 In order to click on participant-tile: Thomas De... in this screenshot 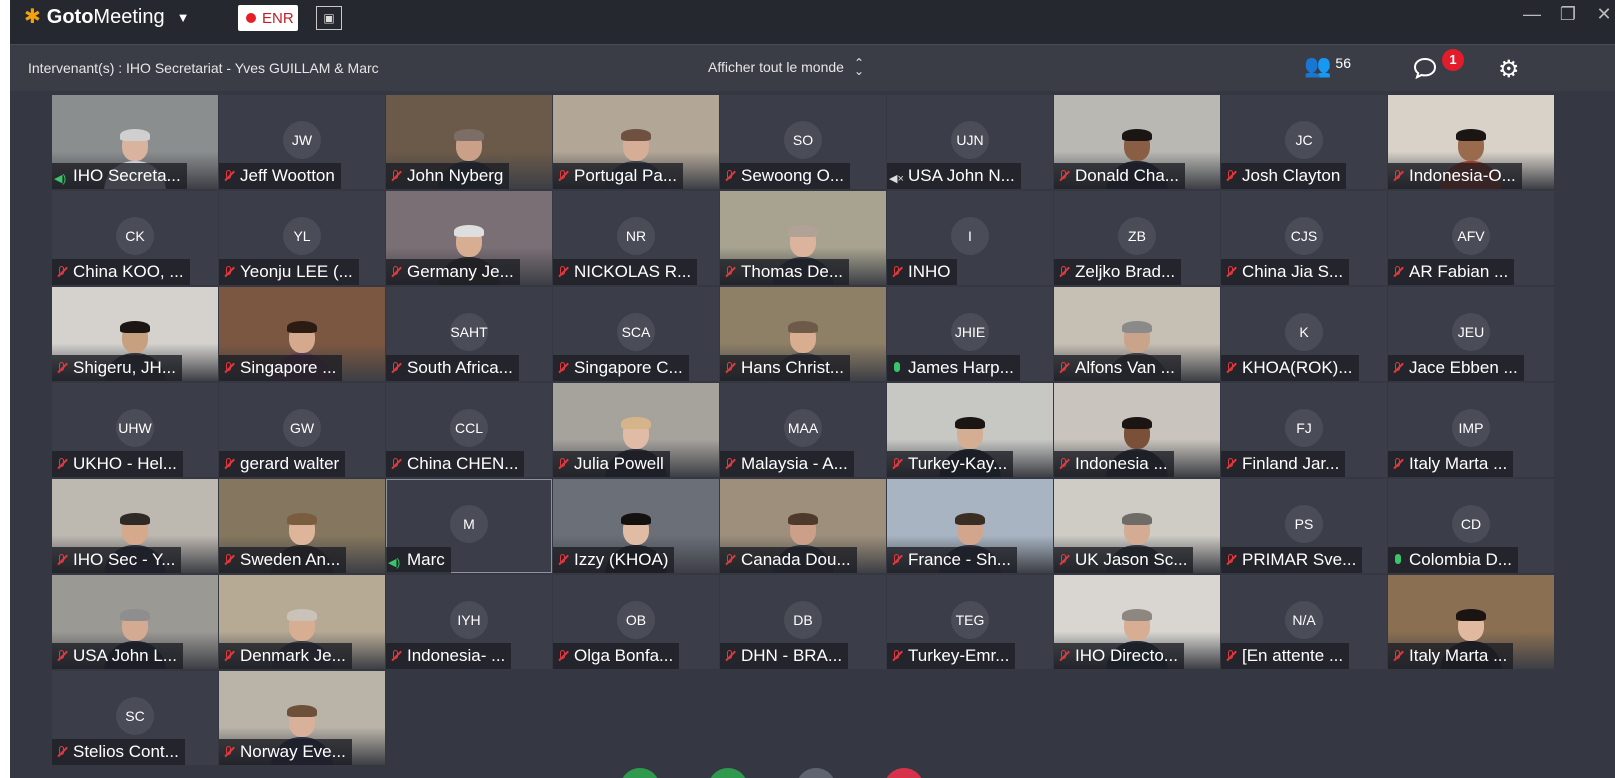, I will do `click(803, 238)`.